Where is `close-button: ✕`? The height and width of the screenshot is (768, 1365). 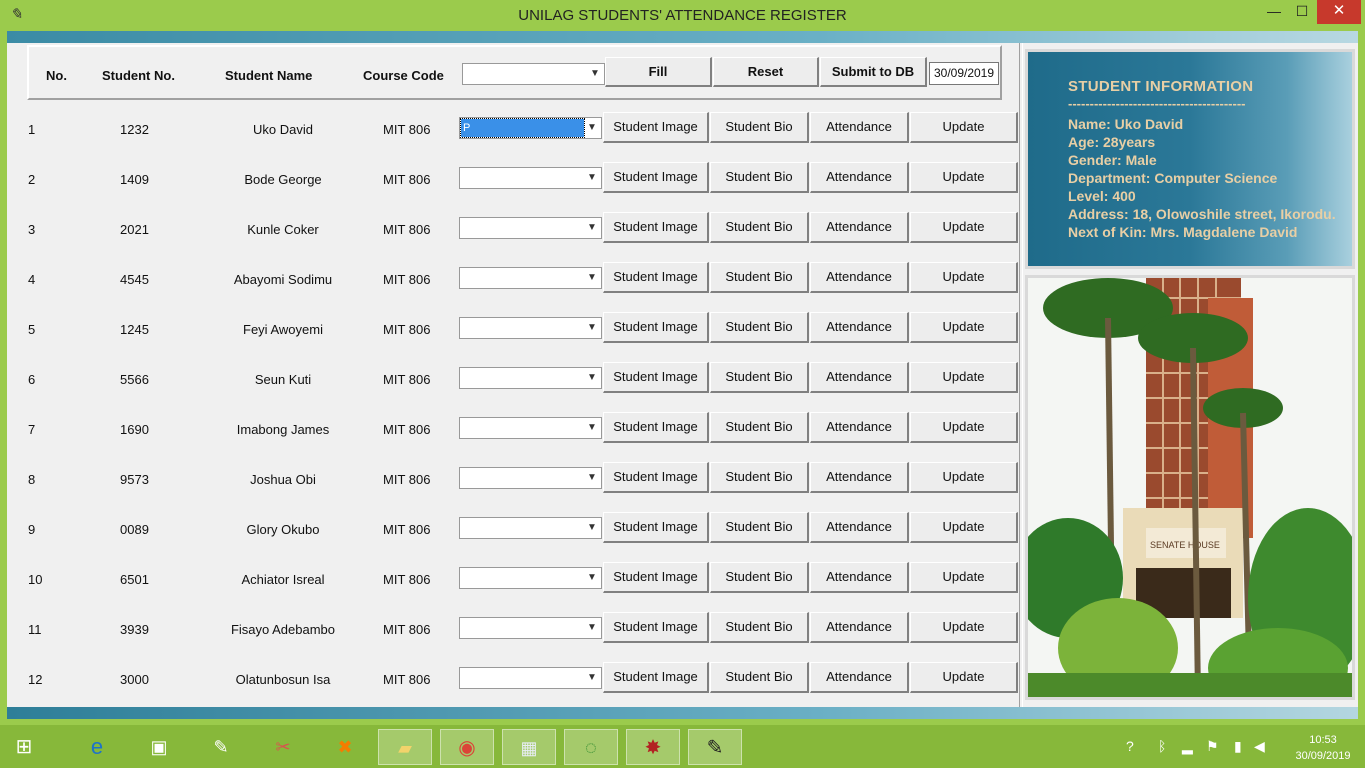
close-button: ✕ is located at coordinates (1339, 12).